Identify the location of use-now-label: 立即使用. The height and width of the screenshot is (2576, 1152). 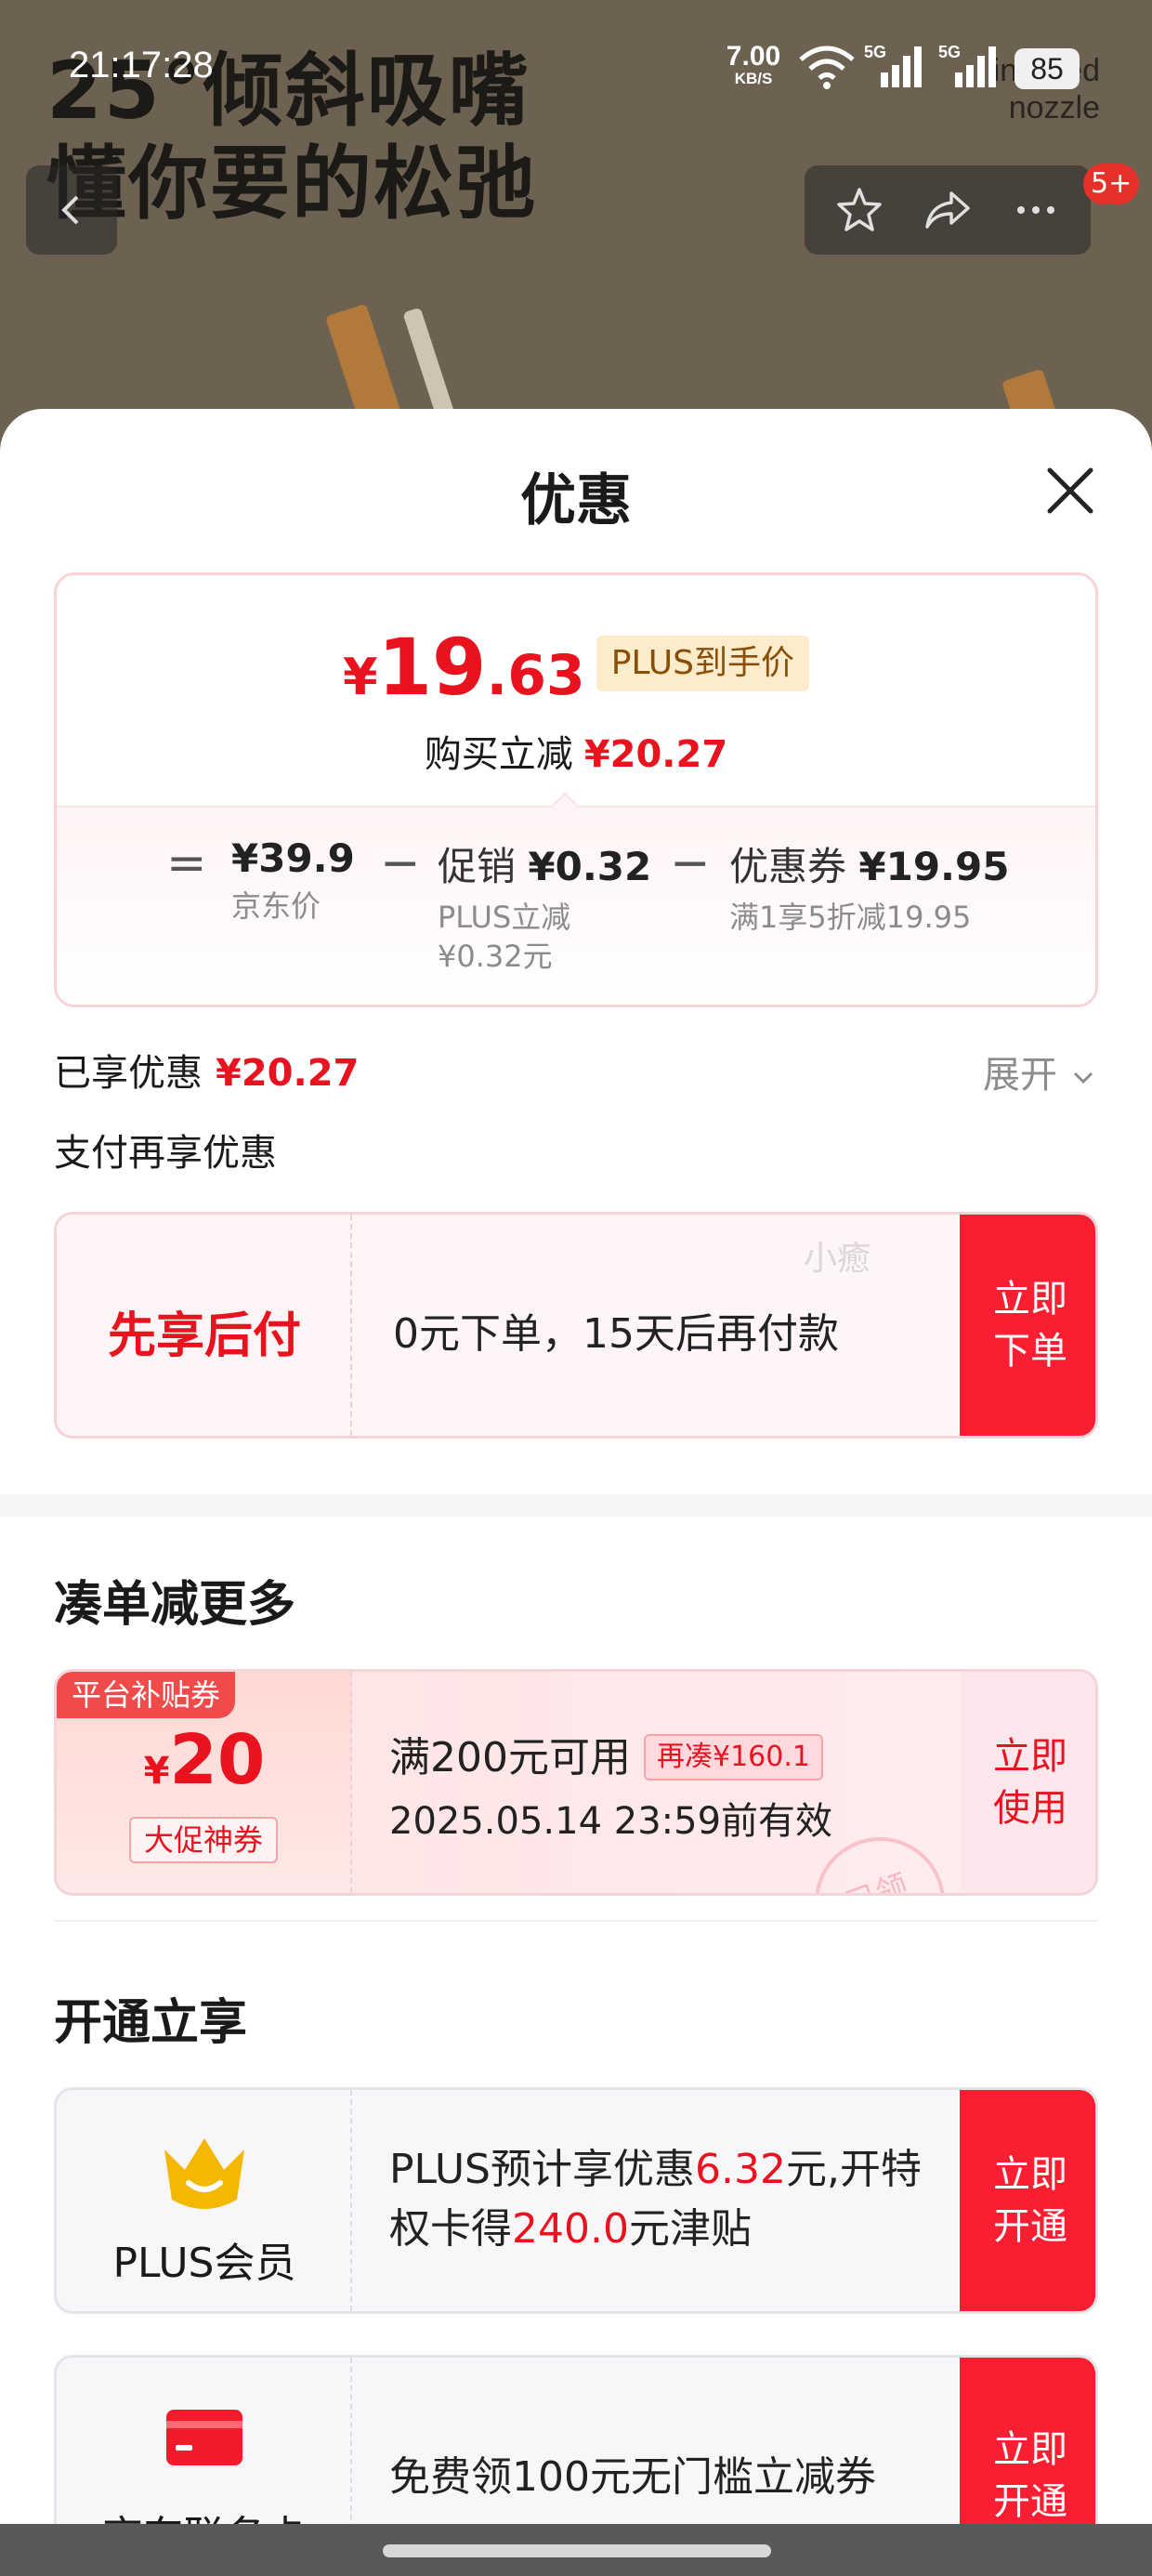
(1030, 1782).